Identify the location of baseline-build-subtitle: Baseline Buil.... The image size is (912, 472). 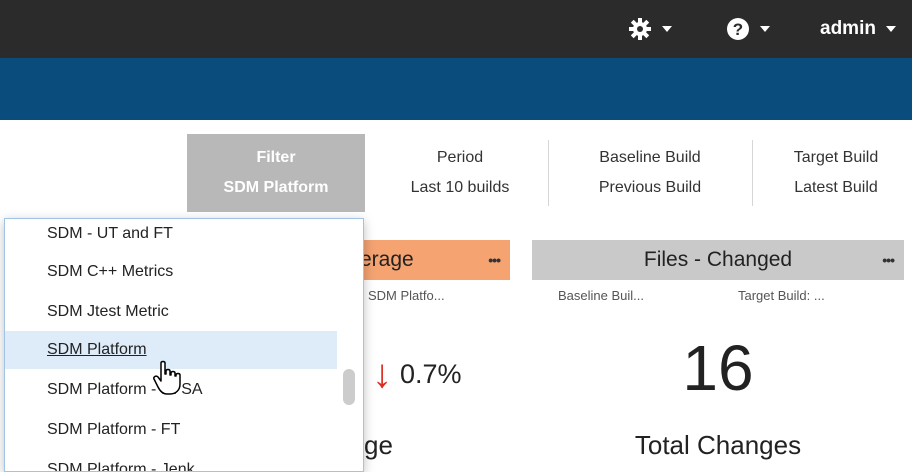
(601, 295).